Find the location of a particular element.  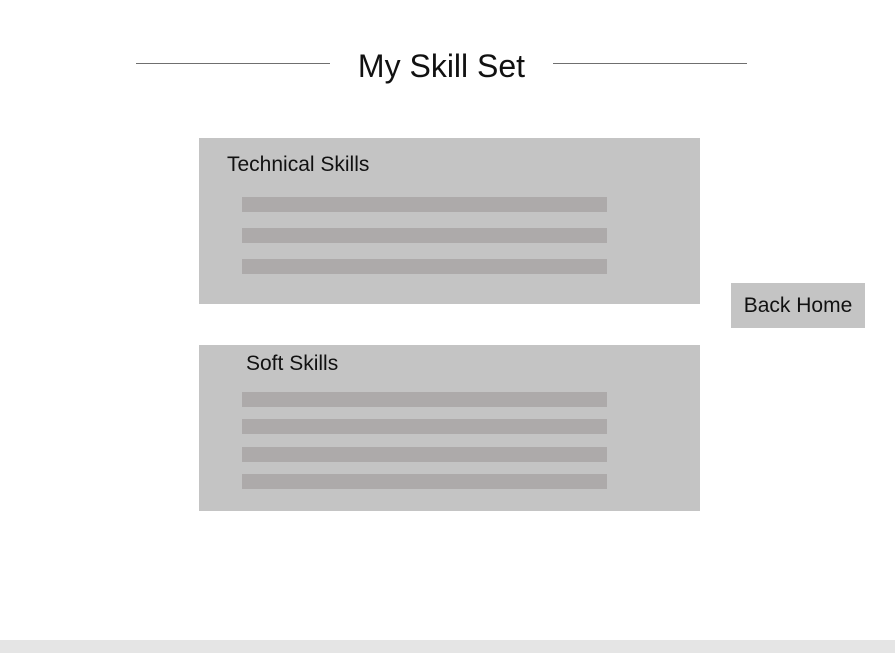

soft-skills-title: Soft Skills is located at coordinates (292, 363).